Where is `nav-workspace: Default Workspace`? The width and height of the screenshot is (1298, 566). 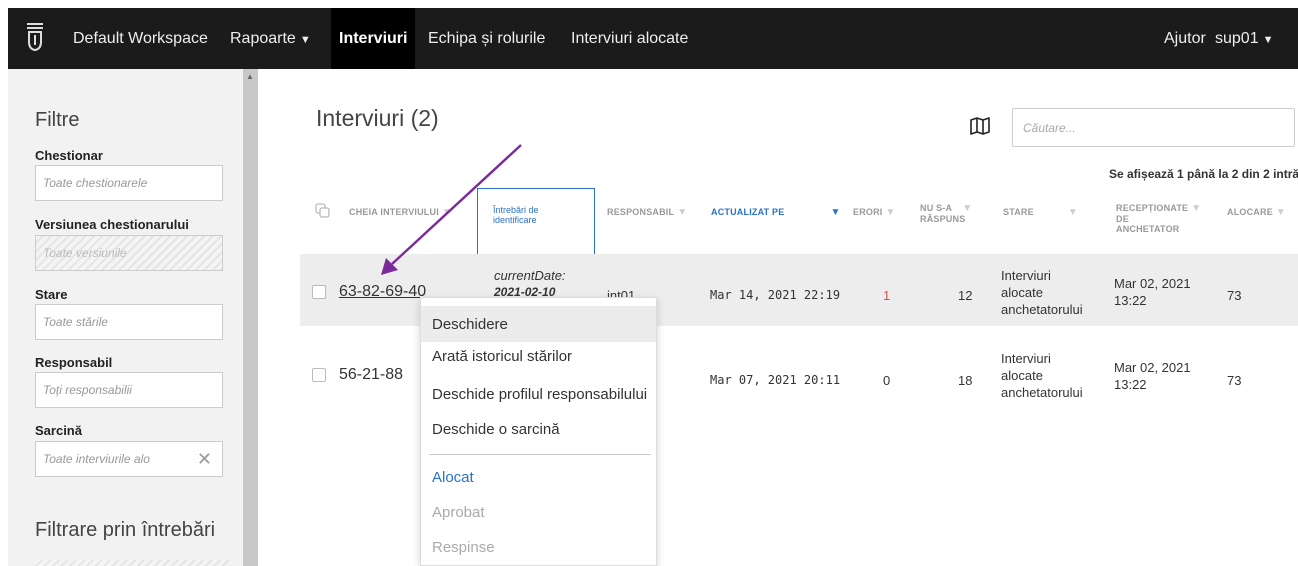
nav-workspace: Default Workspace is located at coordinates (140, 38).